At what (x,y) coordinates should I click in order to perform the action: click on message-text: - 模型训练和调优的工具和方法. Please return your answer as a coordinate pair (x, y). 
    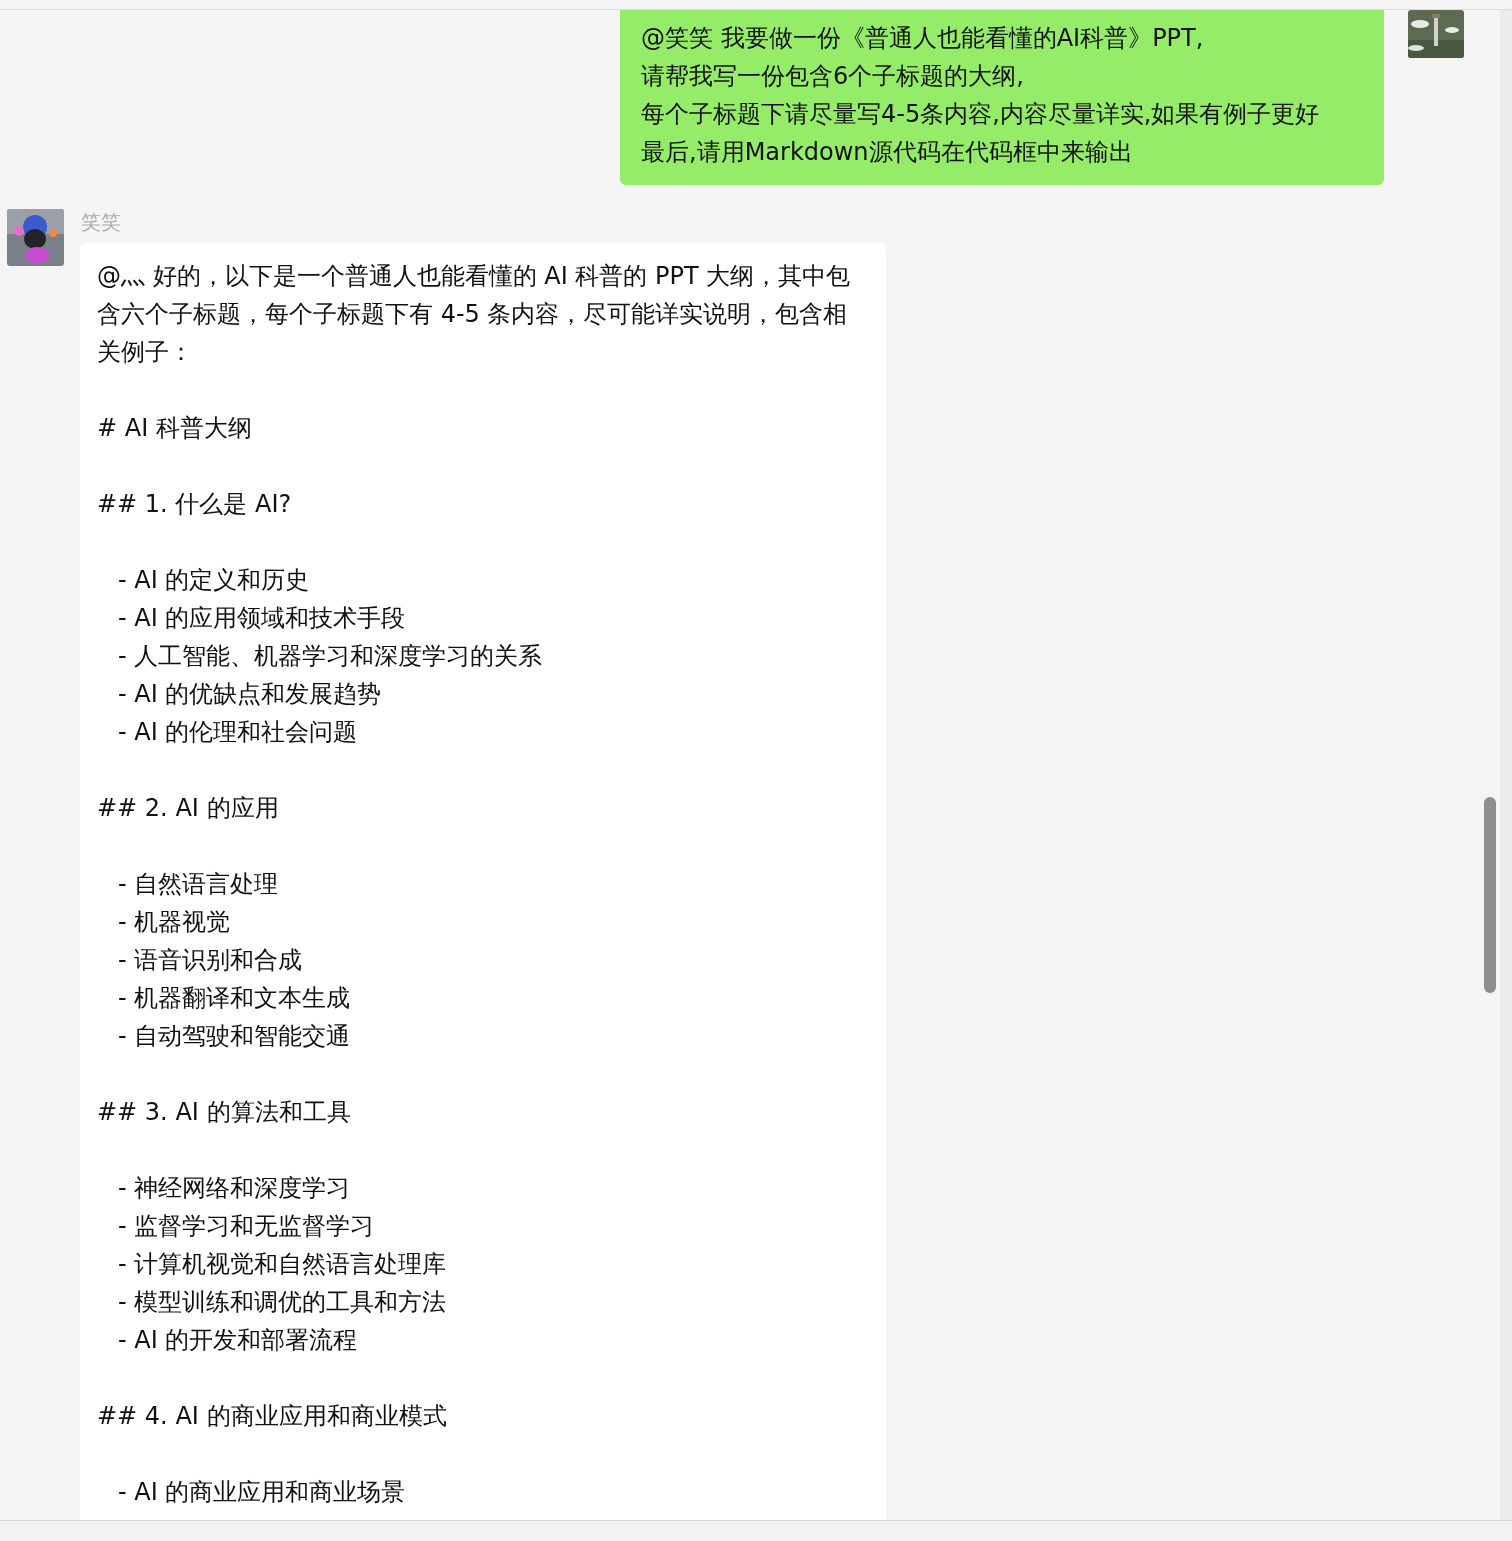
    Looking at the image, I should click on (282, 1302).